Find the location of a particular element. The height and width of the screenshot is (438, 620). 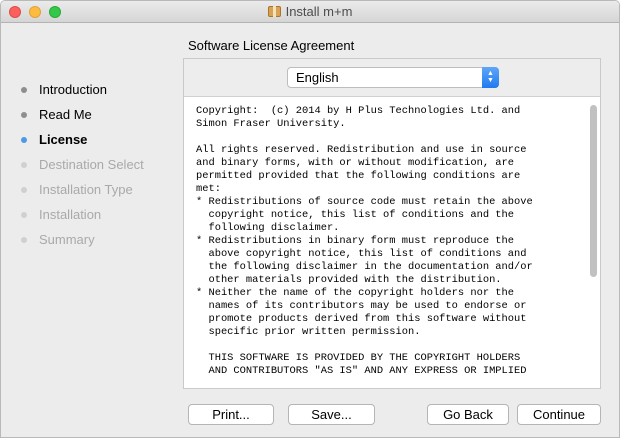

continue-button: Continue is located at coordinates (559, 414).